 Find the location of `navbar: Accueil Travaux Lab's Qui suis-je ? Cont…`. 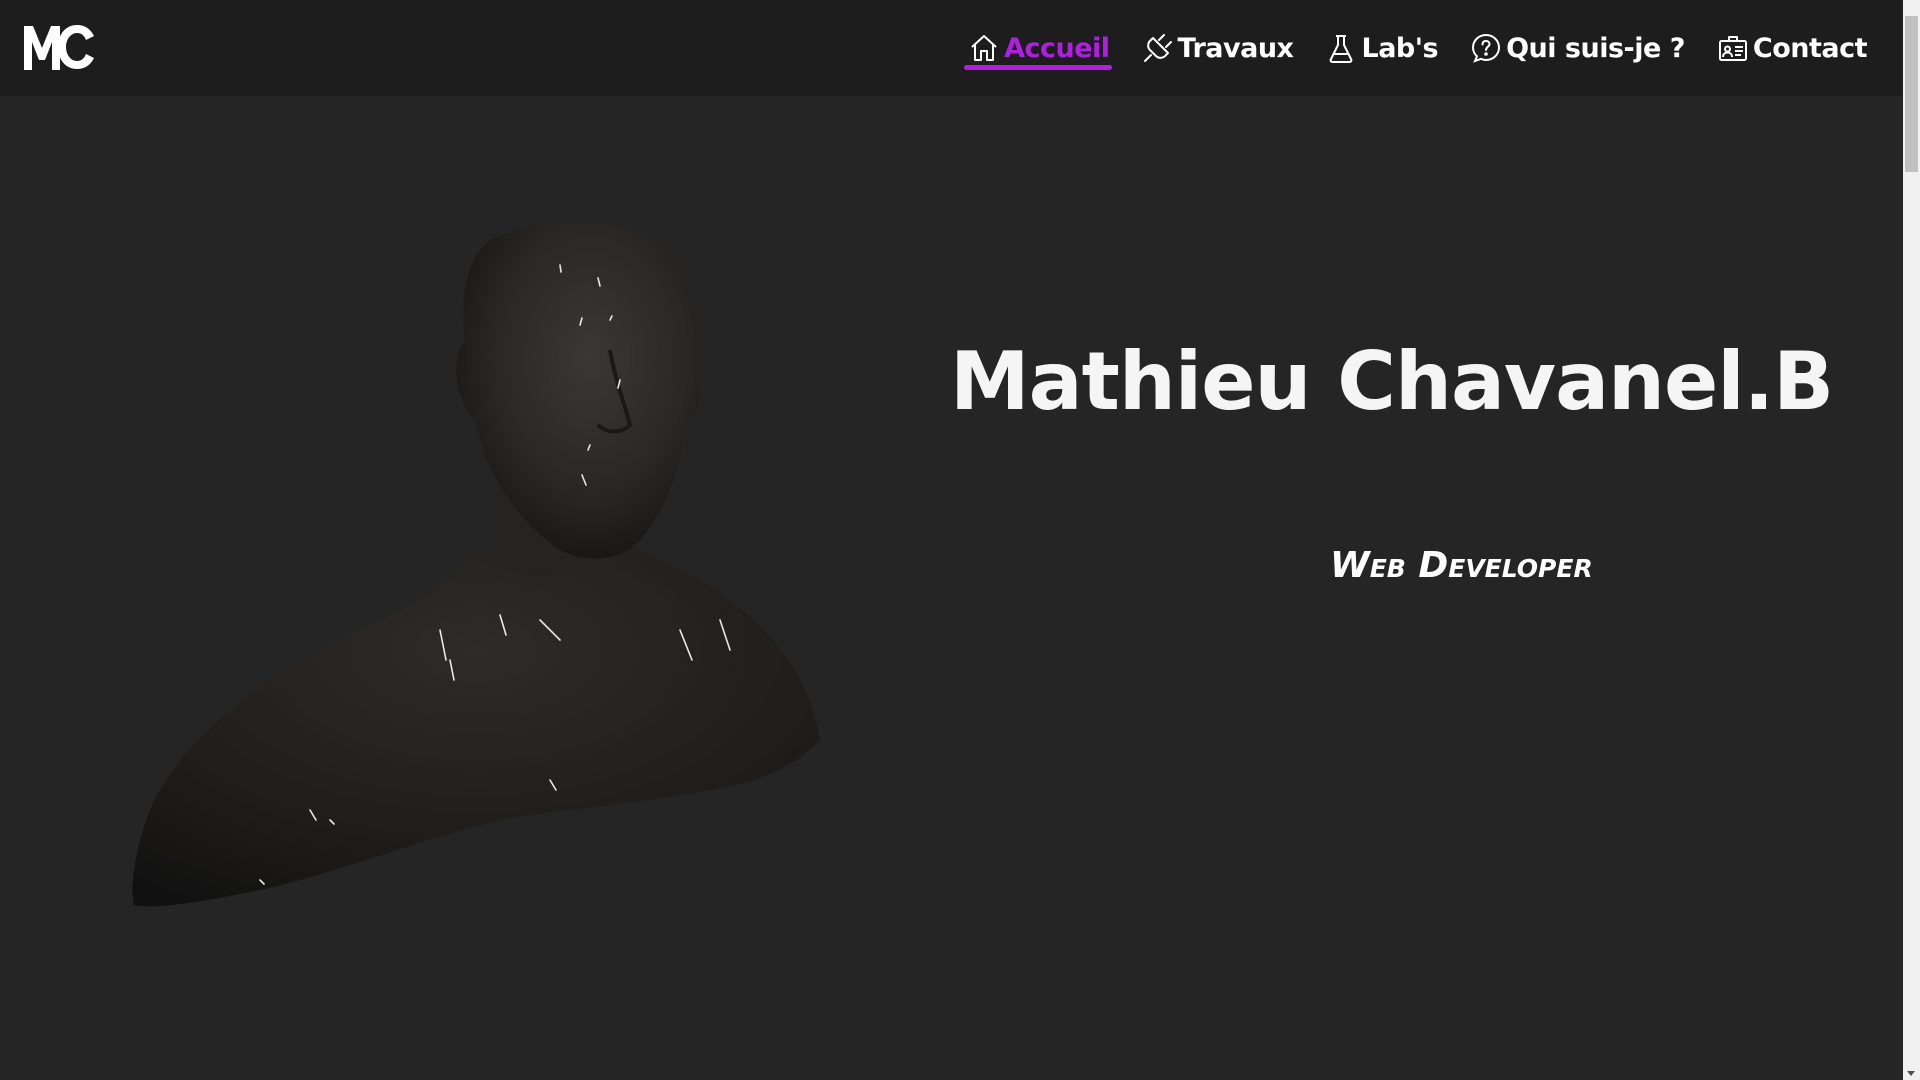

navbar: Accueil Travaux Lab's Qui suis-je ? Cont… is located at coordinates (951, 48).